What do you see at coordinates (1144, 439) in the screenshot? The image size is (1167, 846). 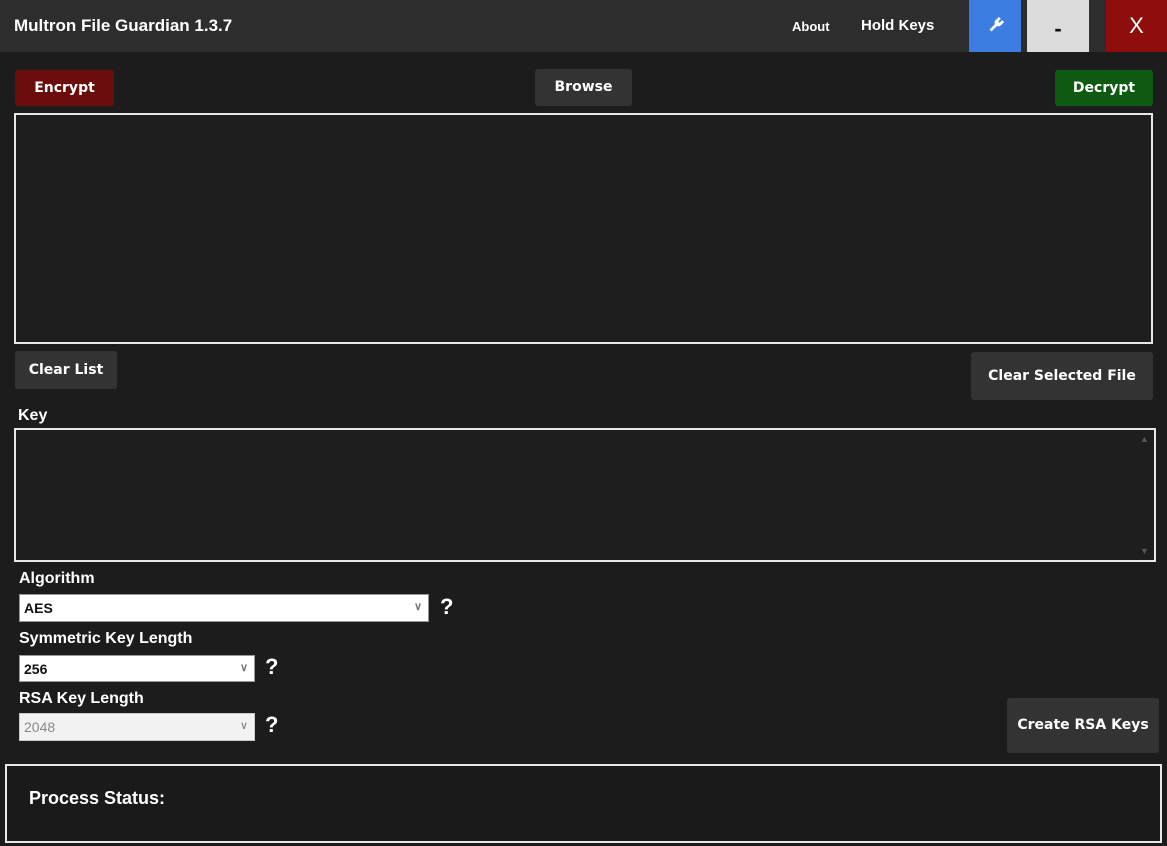 I see `scroll-up-icon: ▲` at bounding box center [1144, 439].